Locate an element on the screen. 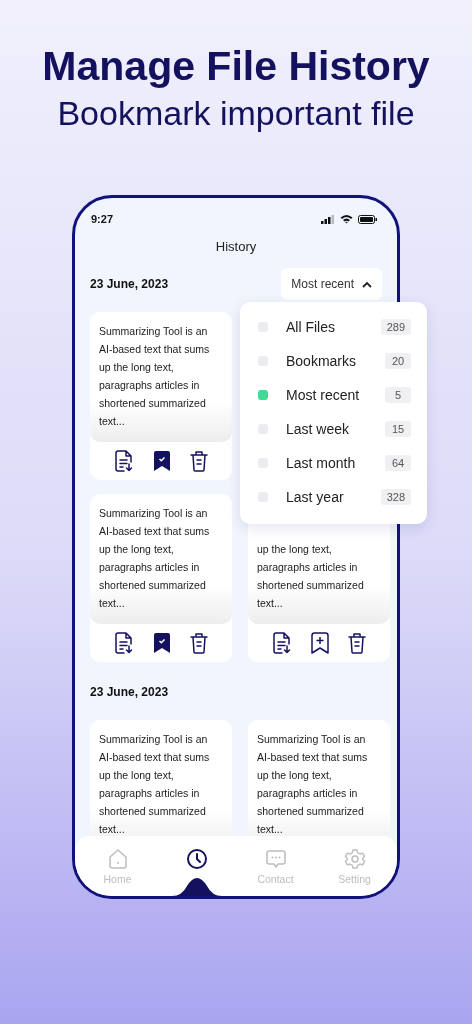 This screenshot has width=472, height=1024. wifi-icon is located at coordinates (346, 219).